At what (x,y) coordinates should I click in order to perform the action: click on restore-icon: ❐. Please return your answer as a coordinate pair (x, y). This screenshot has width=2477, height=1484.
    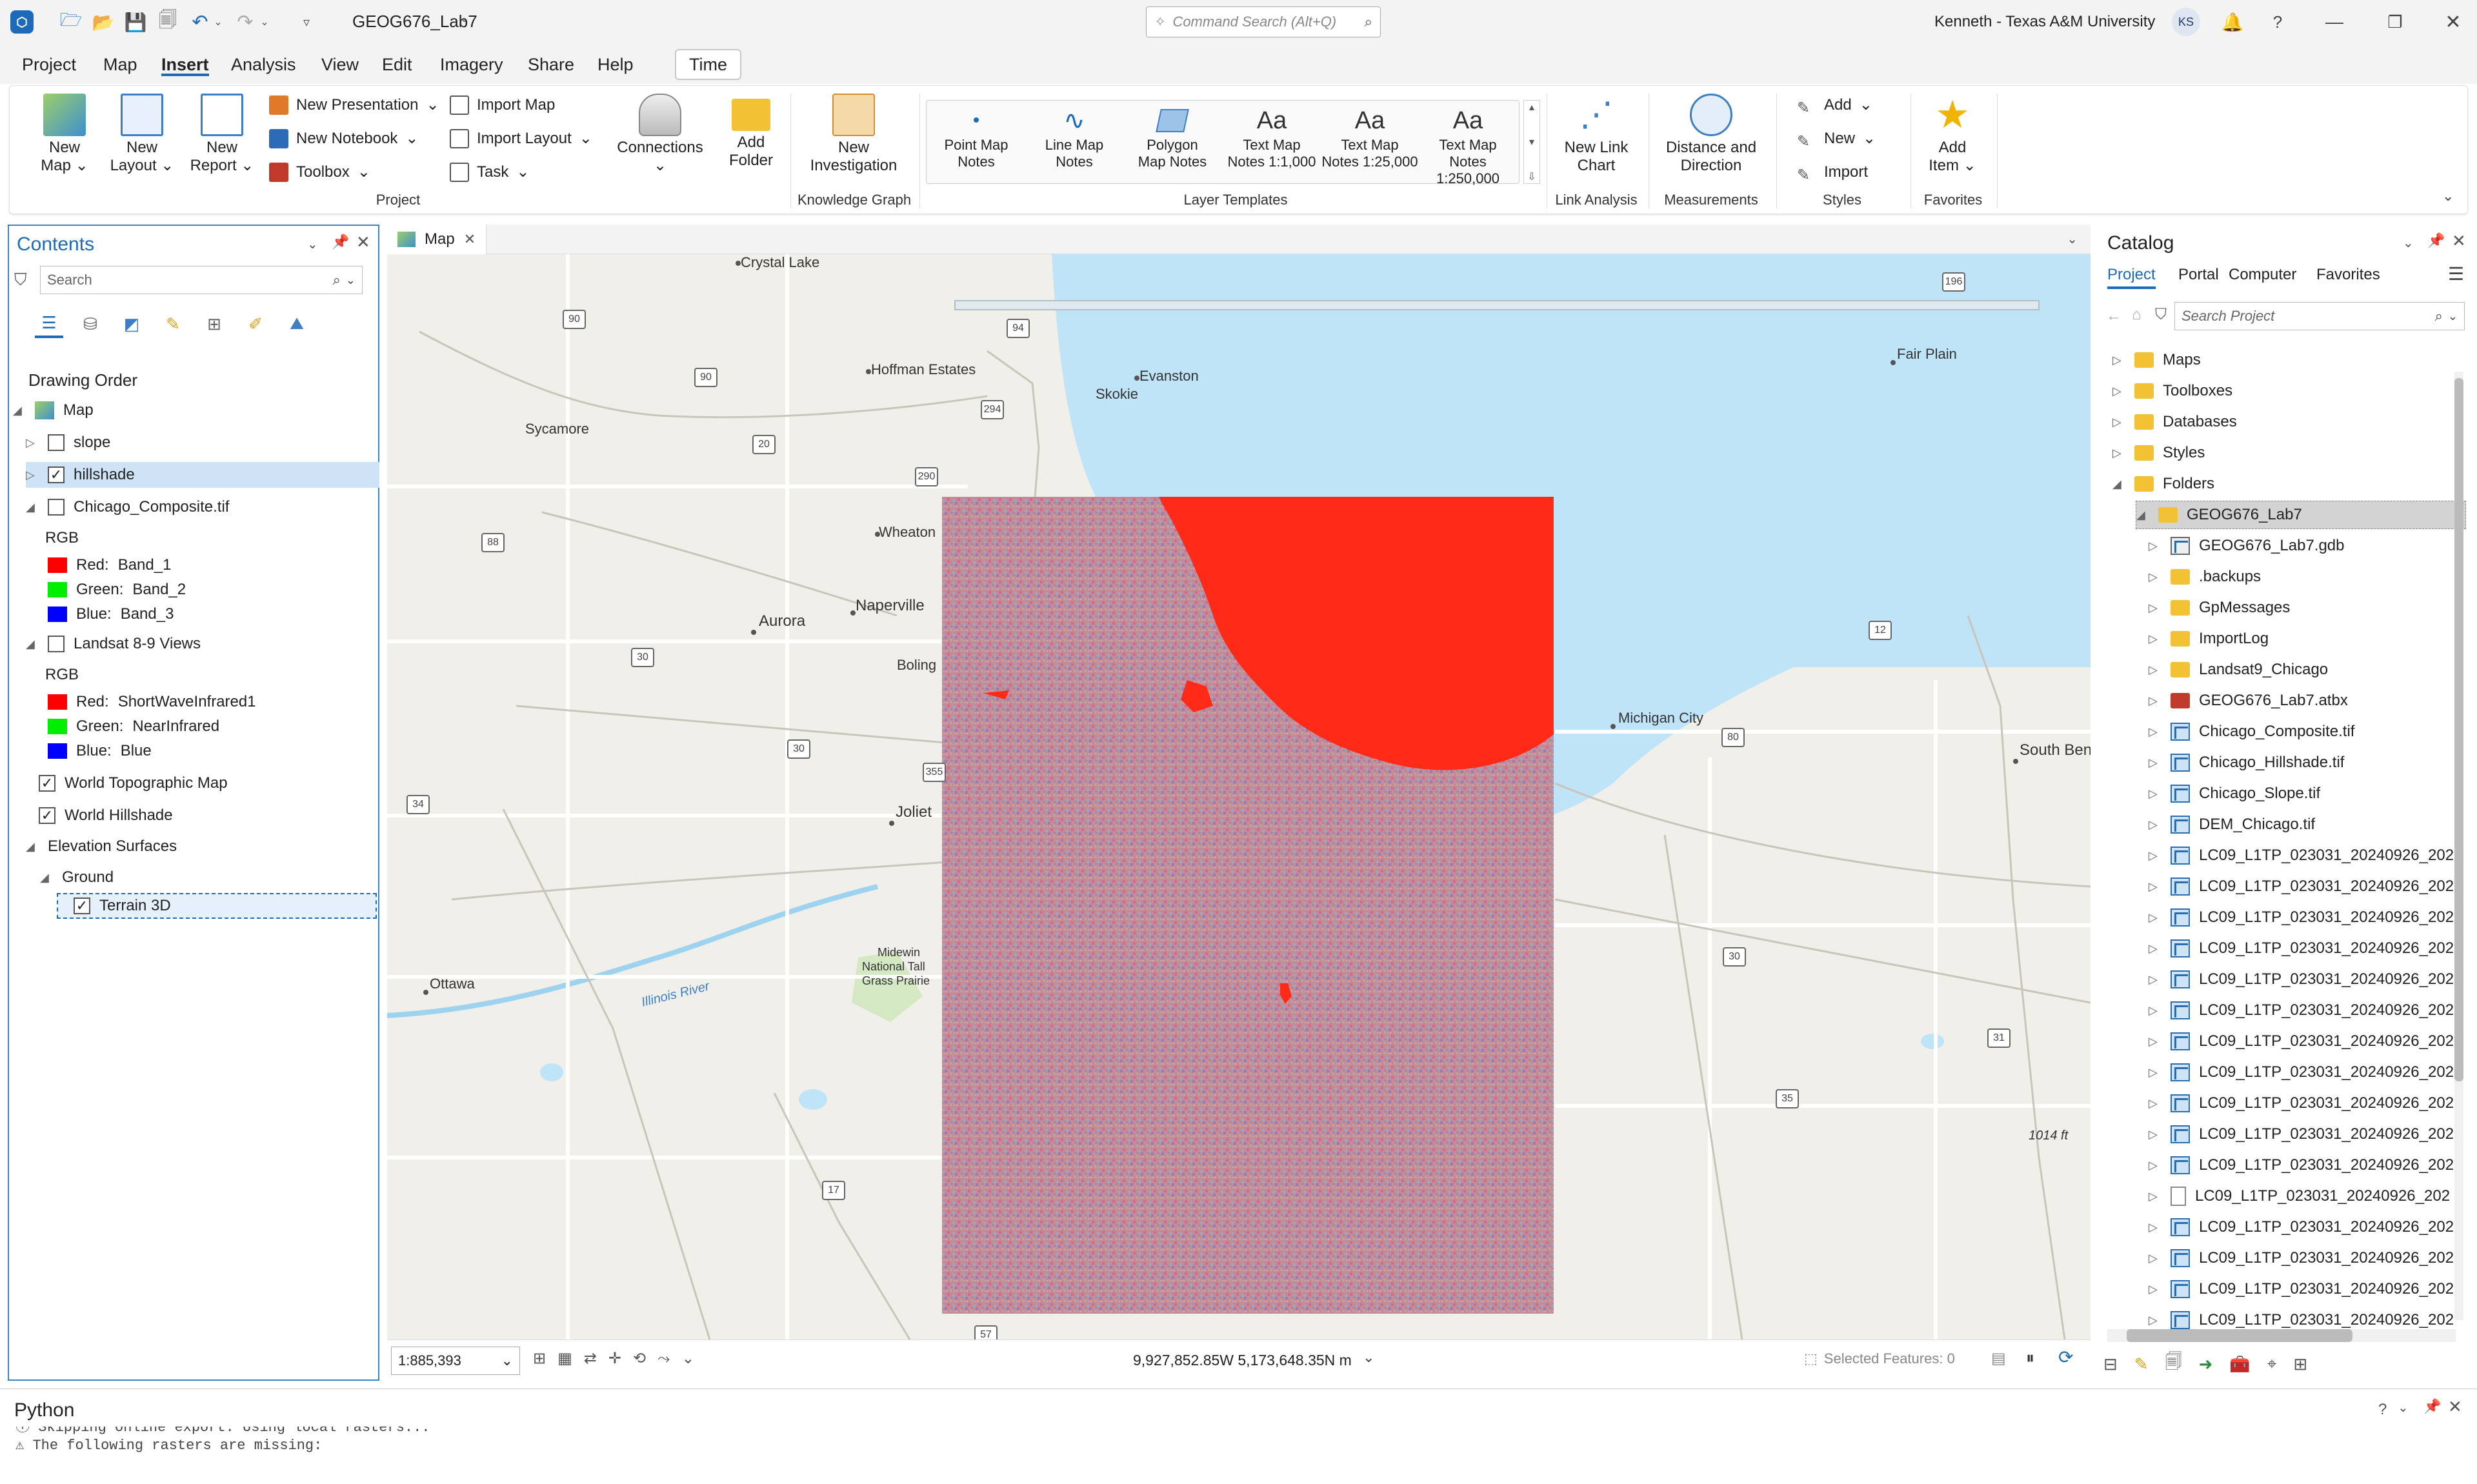
    Looking at the image, I should click on (2395, 22).